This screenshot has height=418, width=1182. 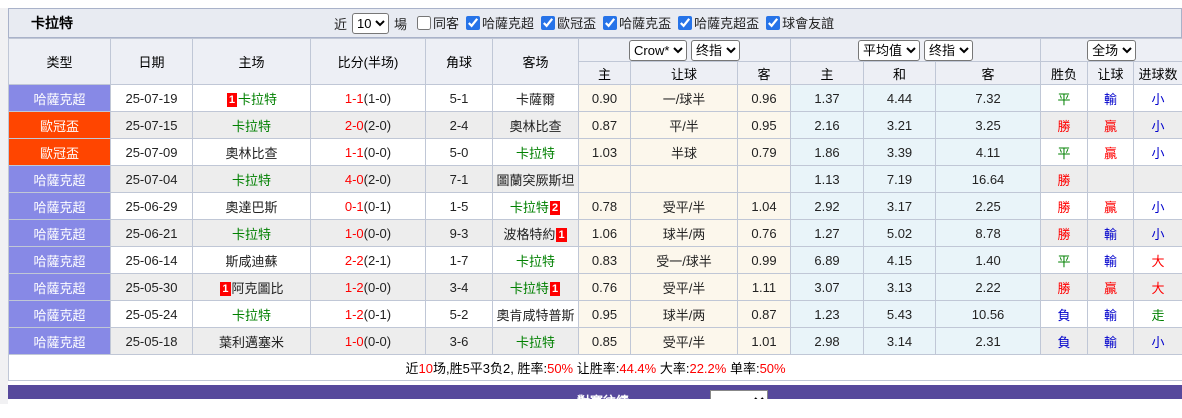 What do you see at coordinates (151, 98) in the screenshot?
I see `match-date: 25-07-19` at bounding box center [151, 98].